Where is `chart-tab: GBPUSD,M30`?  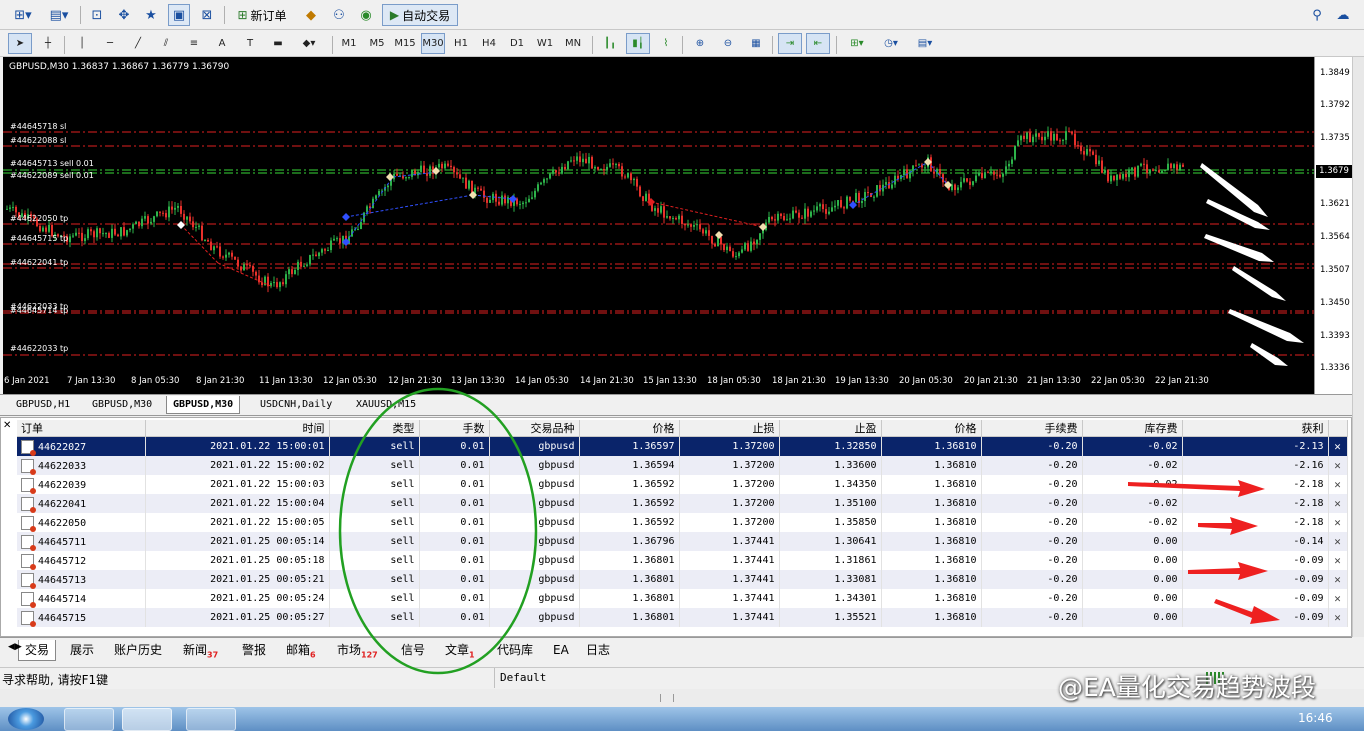
chart-tab: GBPUSD,M30 is located at coordinates (122, 404).